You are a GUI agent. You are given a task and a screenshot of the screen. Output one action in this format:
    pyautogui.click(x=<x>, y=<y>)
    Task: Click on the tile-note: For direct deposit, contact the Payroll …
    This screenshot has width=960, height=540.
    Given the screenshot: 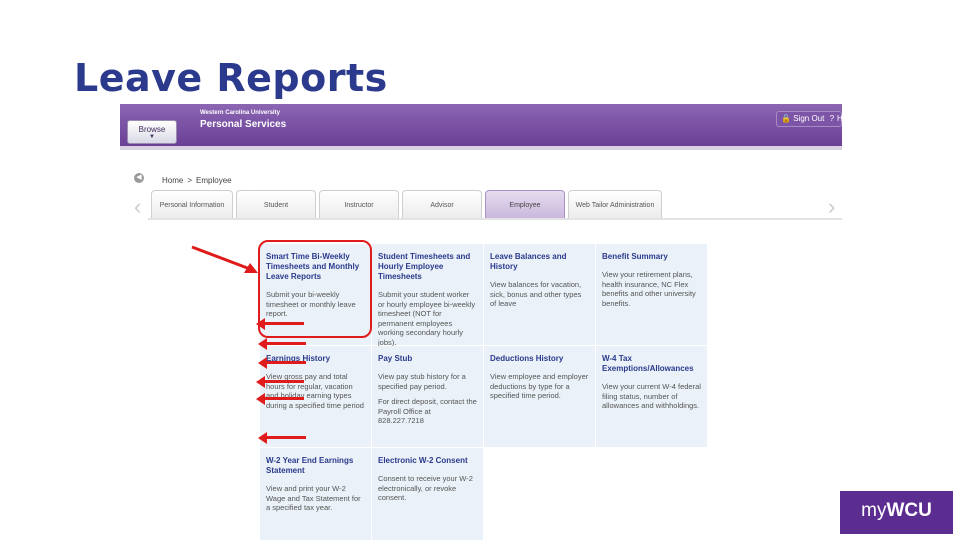 What is the action you would take?
    pyautogui.click(x=427, y=411)
    